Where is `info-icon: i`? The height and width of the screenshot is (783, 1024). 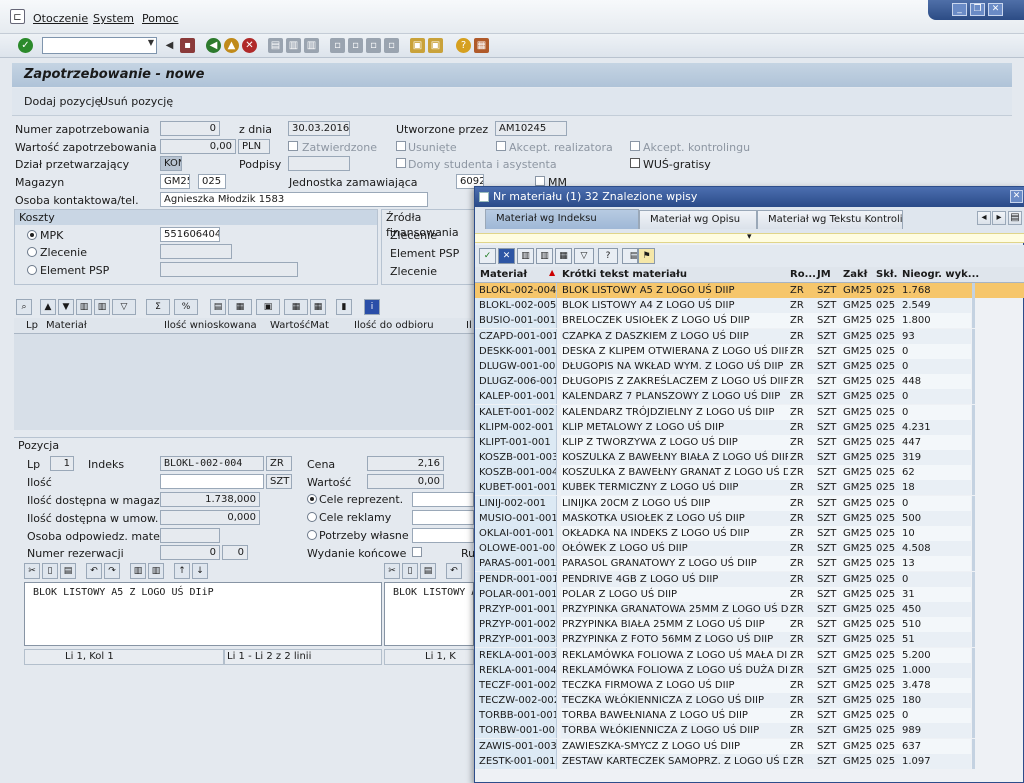 info-icon: i is located at coordinates (372, 307).